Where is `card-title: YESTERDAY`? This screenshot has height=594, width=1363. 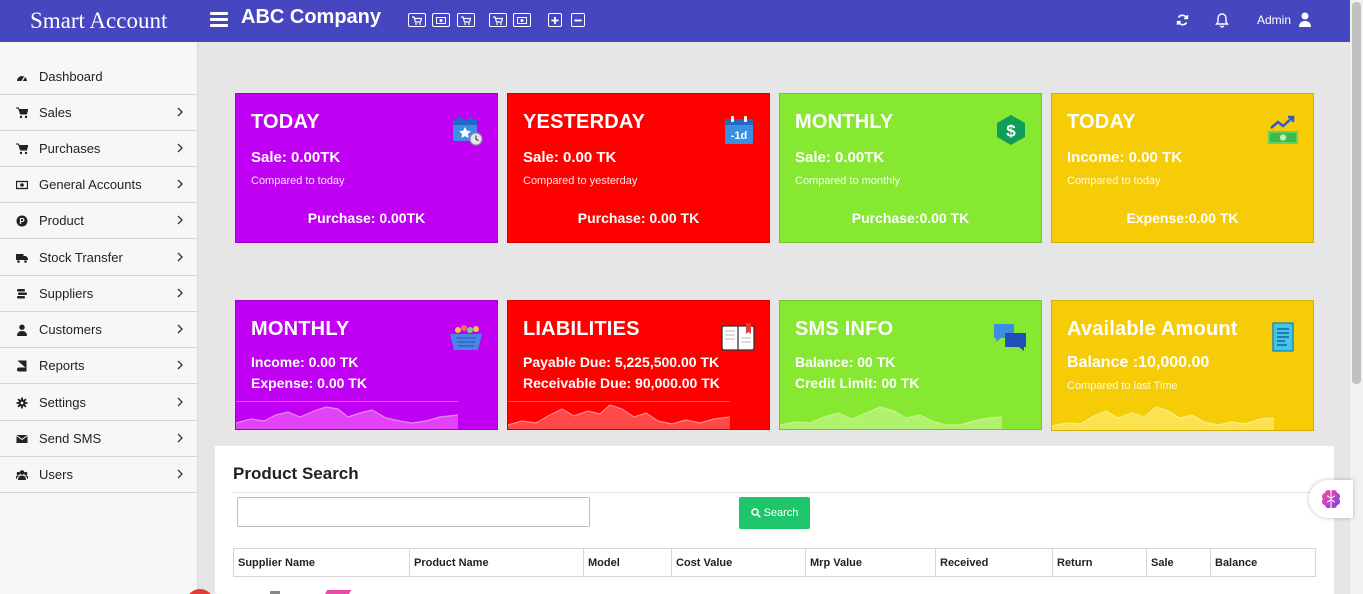 card-title: YESTERDAY is located at coordinates (584, 122).